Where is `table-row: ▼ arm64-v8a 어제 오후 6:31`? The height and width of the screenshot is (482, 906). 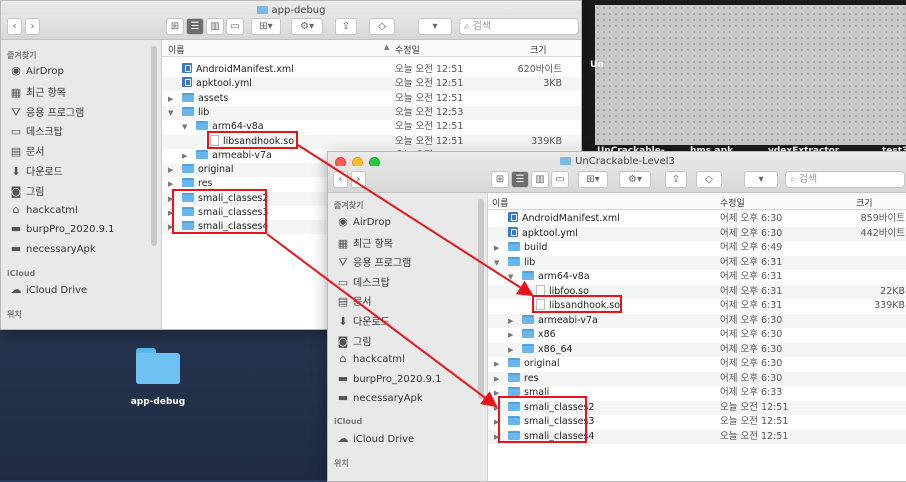
table-row: ▼ arm64-v8a 어제 오후 6:31 is located at coordinates (697, 277).